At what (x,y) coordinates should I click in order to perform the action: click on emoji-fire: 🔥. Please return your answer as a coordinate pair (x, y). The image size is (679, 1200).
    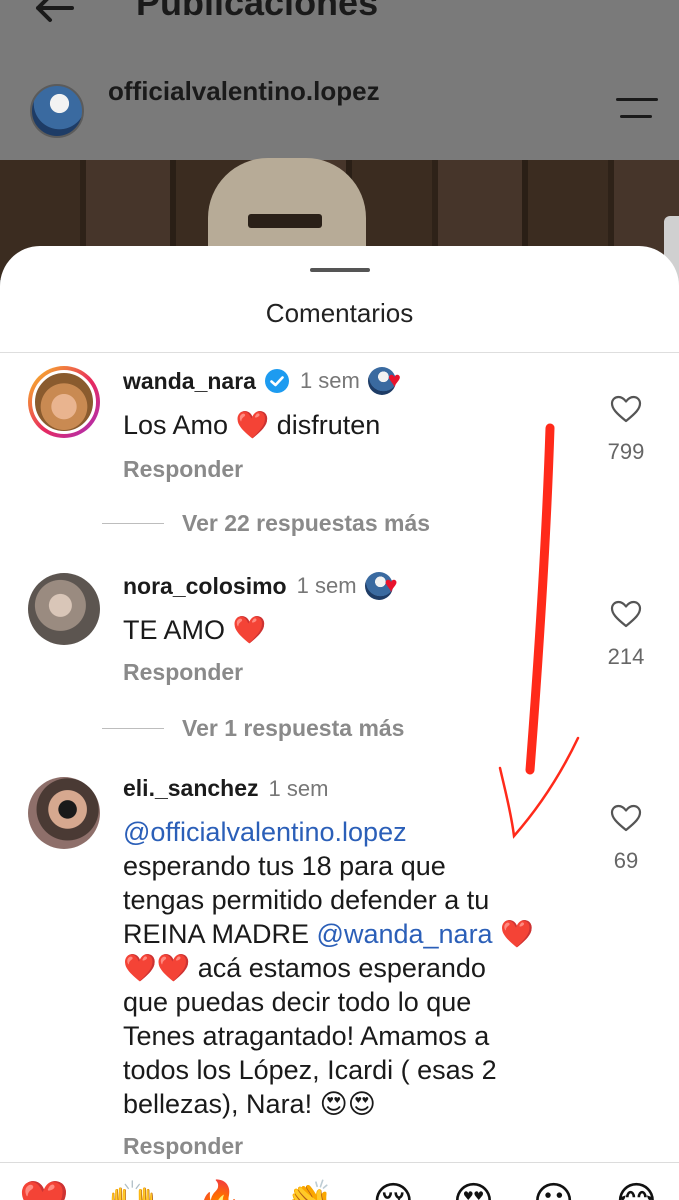
    Looking at the image, I should click on (221, 1191).